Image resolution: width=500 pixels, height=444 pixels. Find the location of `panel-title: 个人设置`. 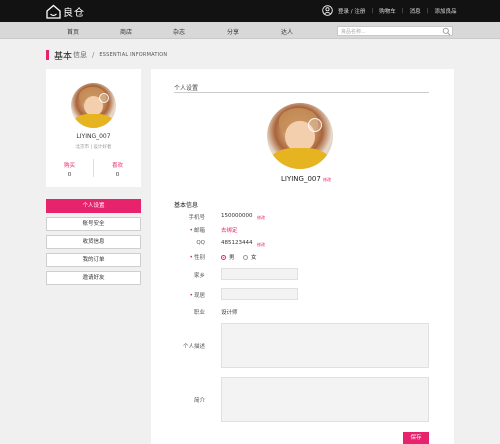

panel-title: 个人设置 is located at coordinates (186, 88).